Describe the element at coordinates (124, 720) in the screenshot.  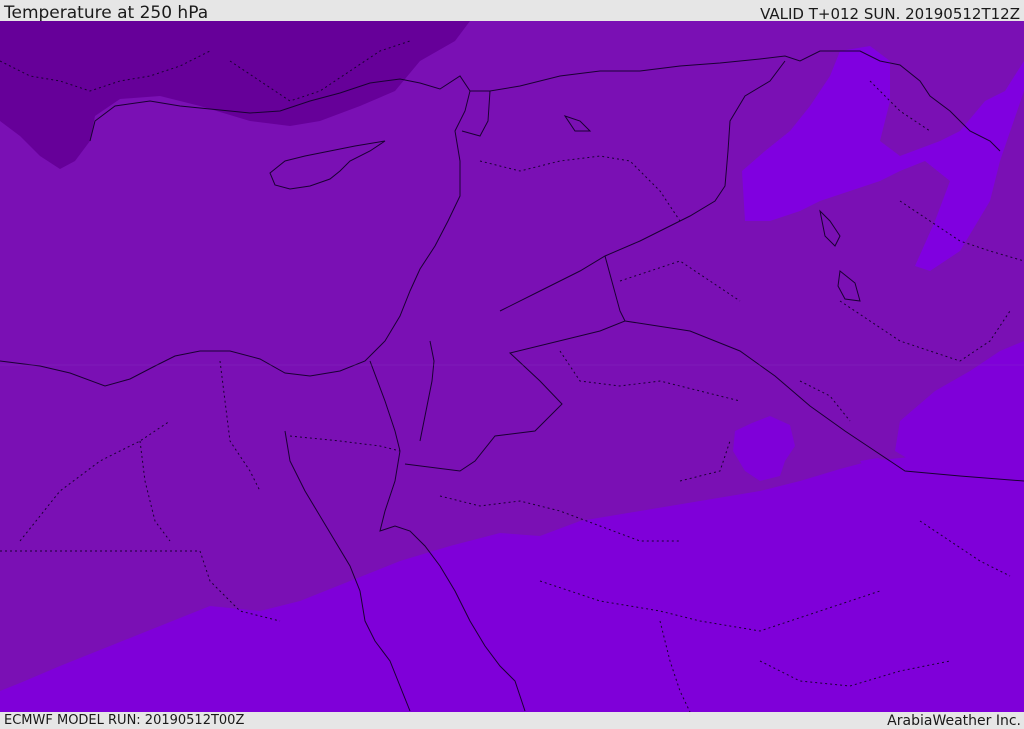
I see `model-run: ECMWF MODEL RUN: 20190512T00Z` at that location.